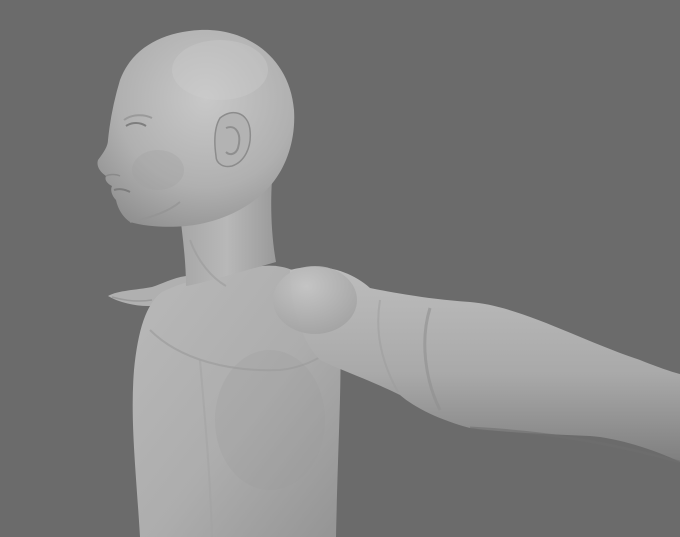 This screenshot has height=537, width=680. I want to click on scalp-highlight, so click(220, 70).